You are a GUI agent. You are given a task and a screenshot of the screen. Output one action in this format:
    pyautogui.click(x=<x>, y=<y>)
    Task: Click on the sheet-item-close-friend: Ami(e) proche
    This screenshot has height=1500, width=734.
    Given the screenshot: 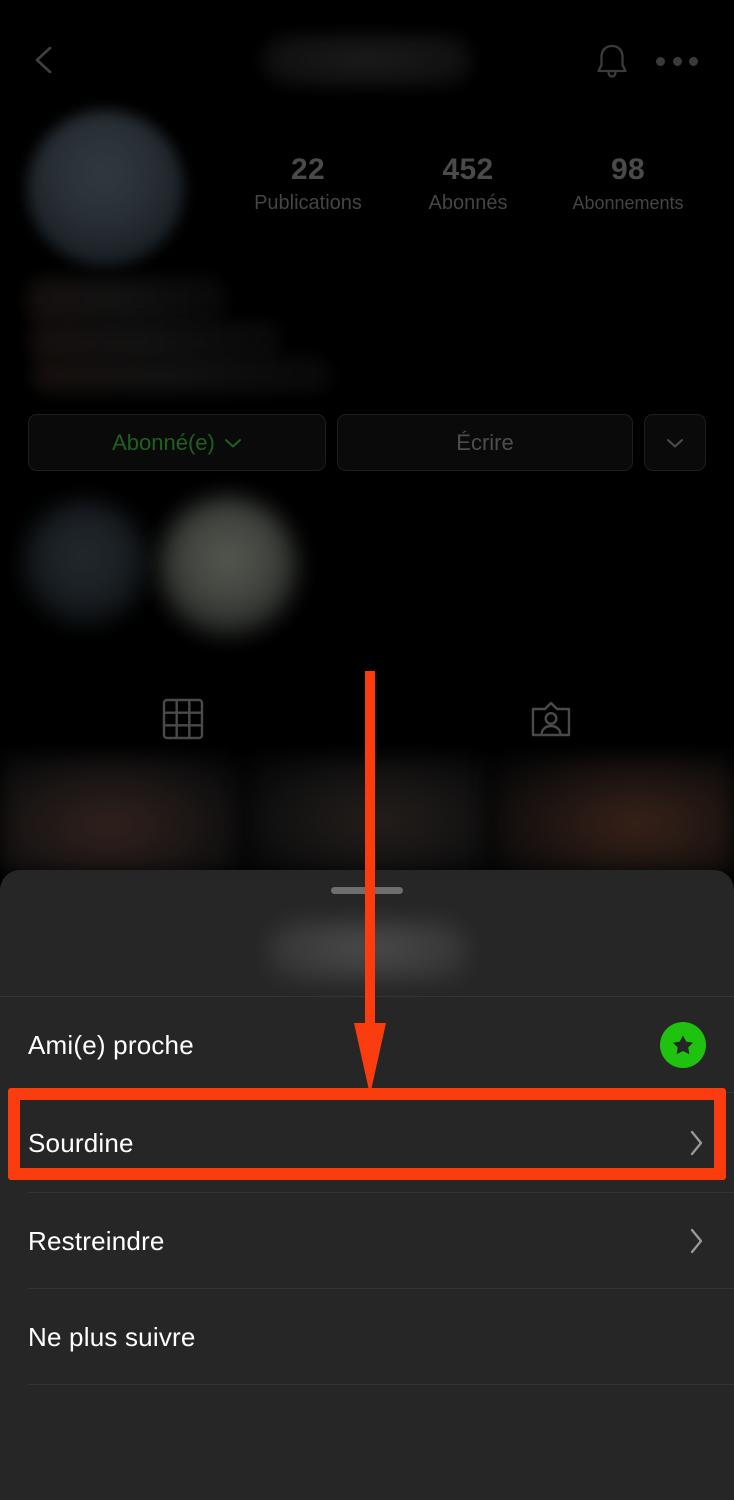 What is the action you would take?
    pyautogui.click(x=367, y=1045)
    